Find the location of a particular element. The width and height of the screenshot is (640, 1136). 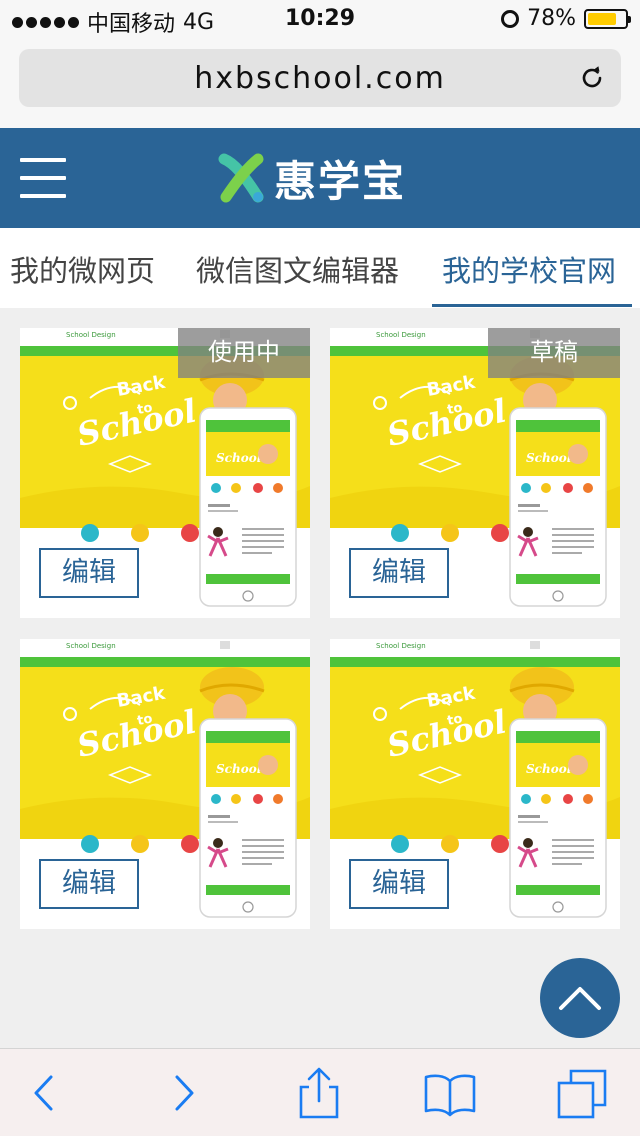

back-to-top-button is located at coordinates (580, 998).